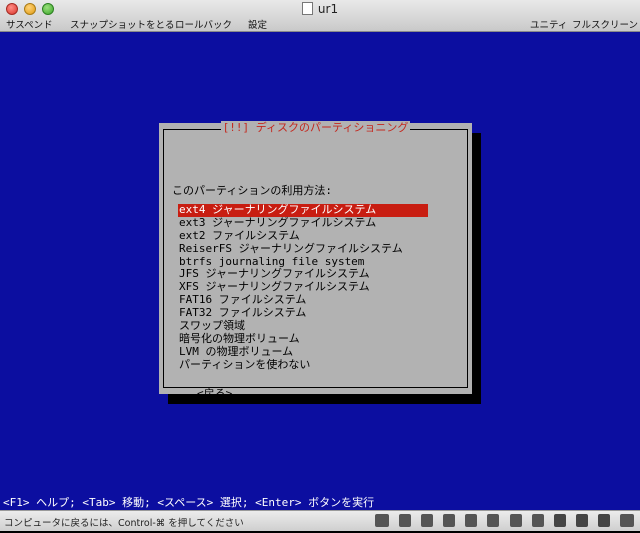  What do you see at coordinates (303, 210) in the screenshot?
I see `option-item: ext4 ジャーナリングファイルシステム` at bounding box center [303, 210].